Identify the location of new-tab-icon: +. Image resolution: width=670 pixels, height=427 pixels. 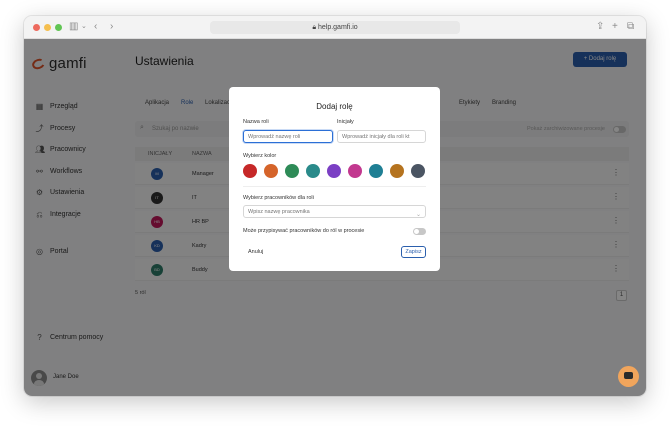
(615, 27).